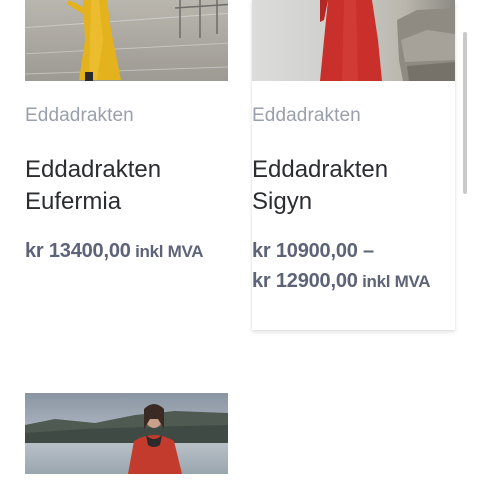  Describe the element at coordinates (353, 186) in the screenshot. I see `product-title: Eddadrakten Sigyn` at that location.